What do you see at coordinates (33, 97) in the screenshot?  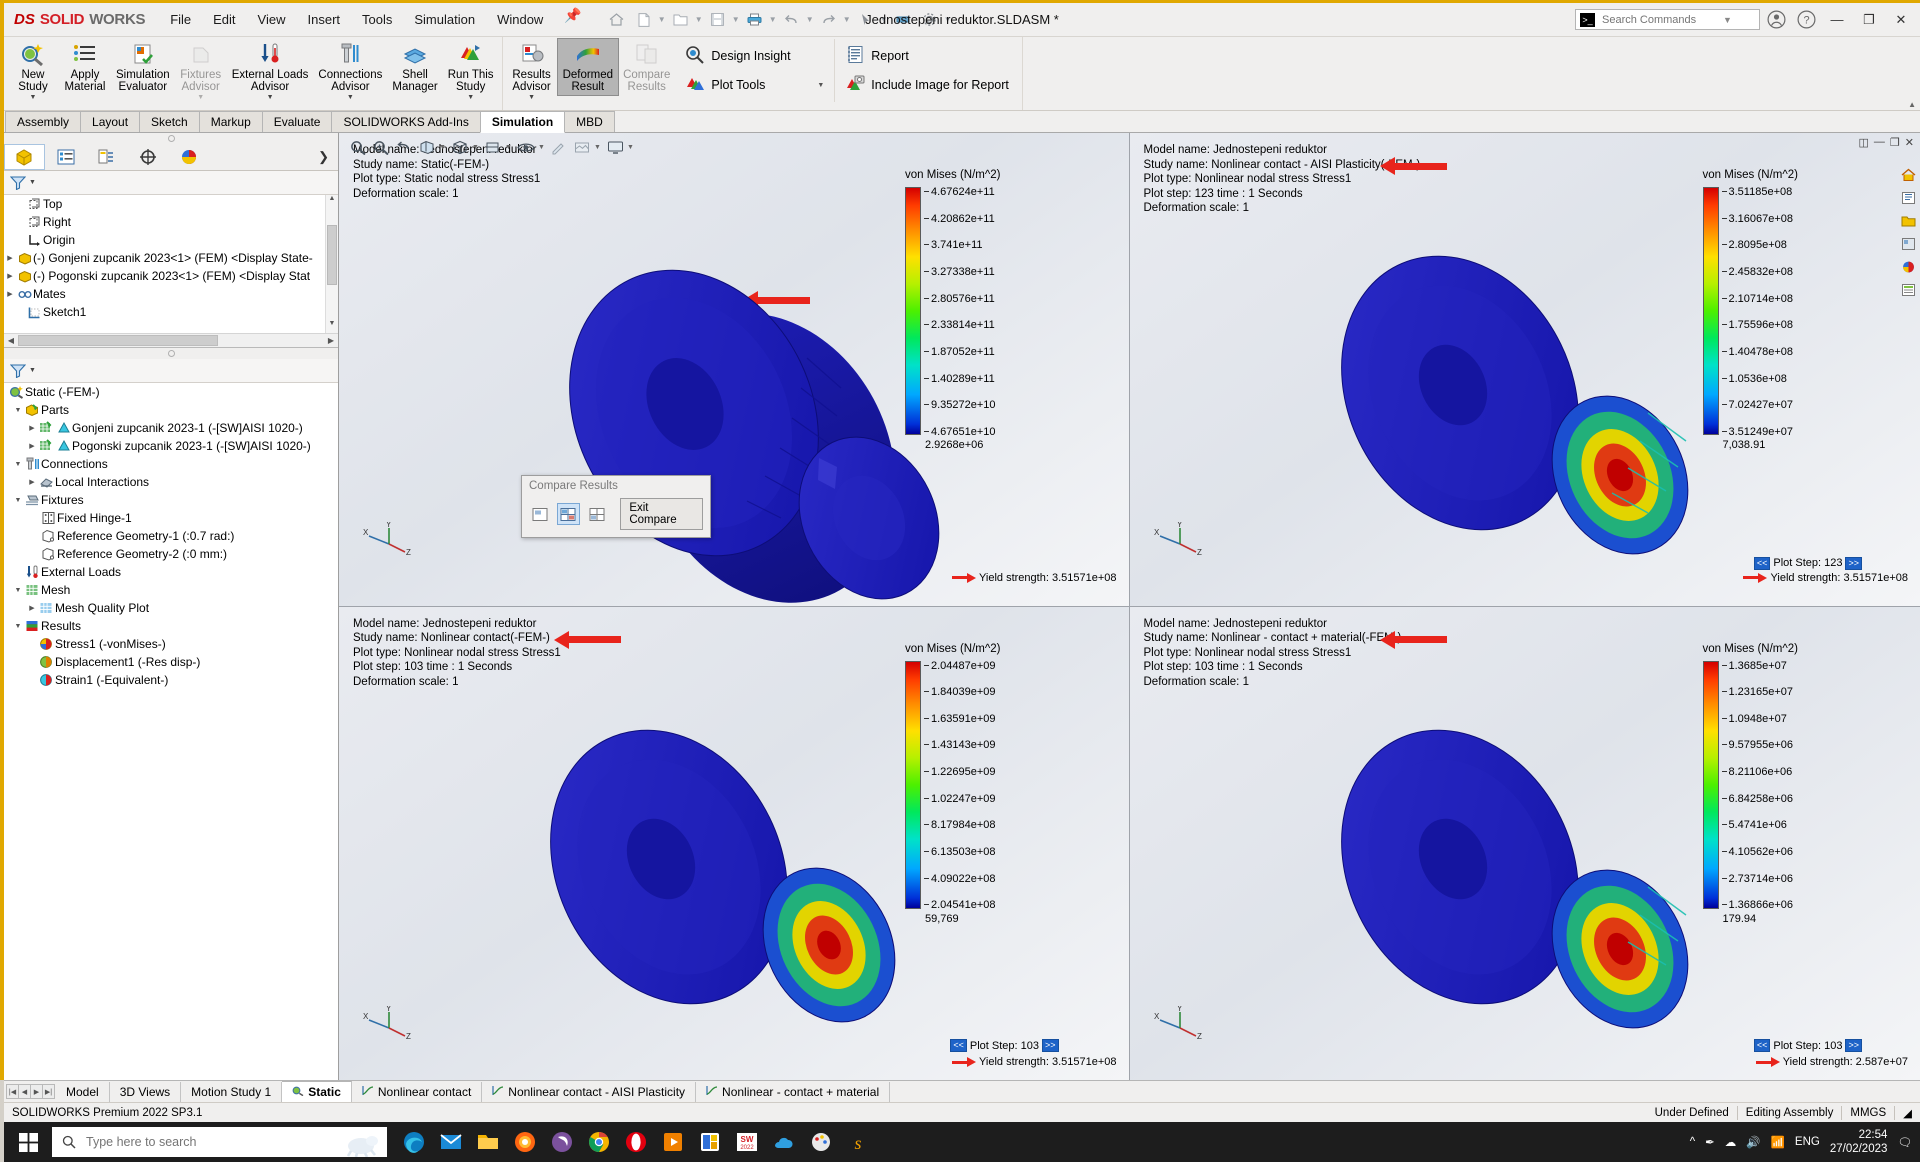 I see `new-study-dropdown-caret: ▼` at bounding box center [33, 97].